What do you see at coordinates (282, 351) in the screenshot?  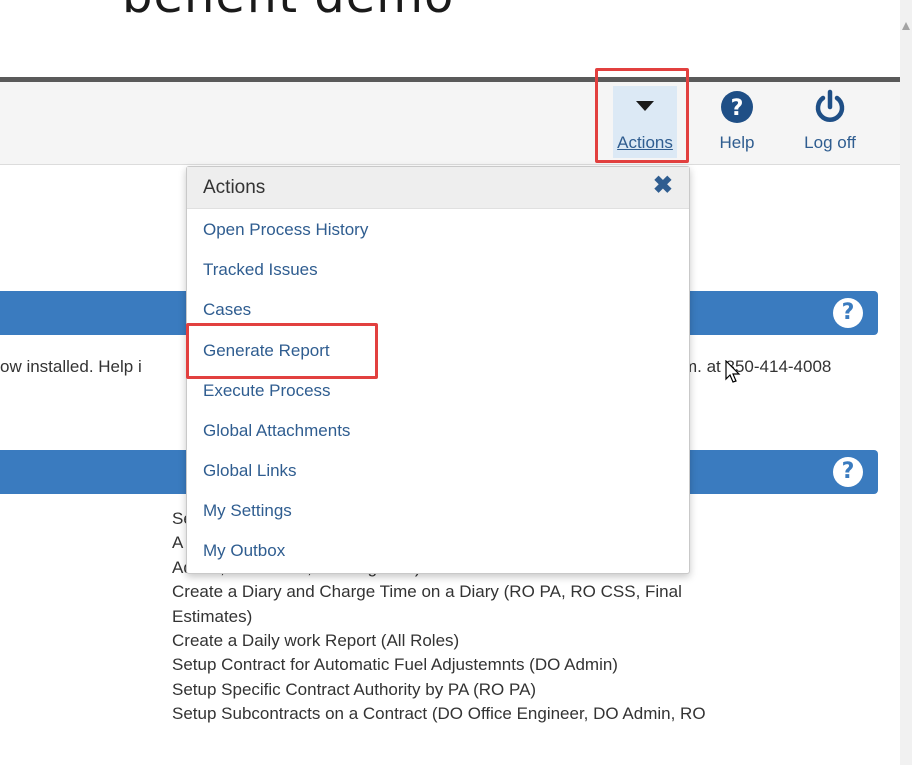 I see `generate-report-highlight-box` at bounding box center [282, 351].